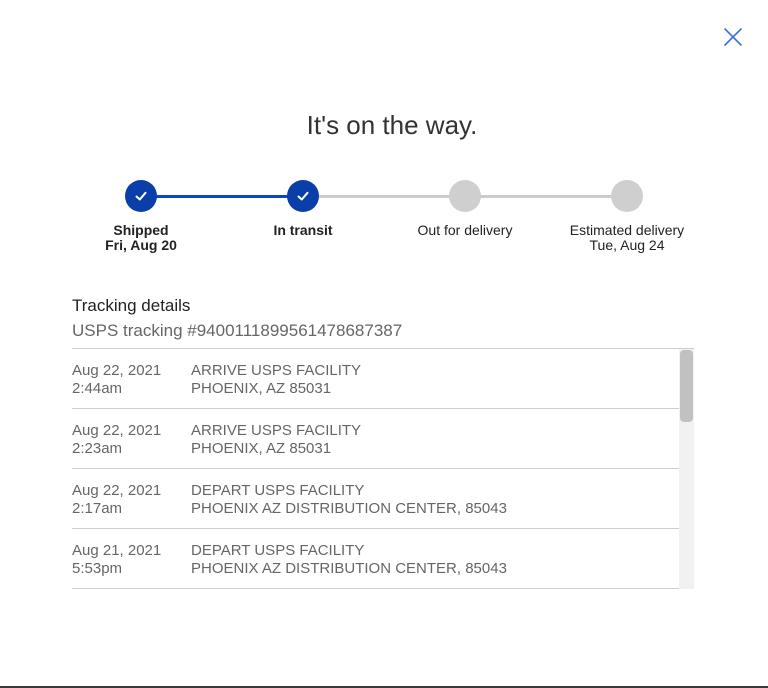  Describe the element at coordinates (222, 196) in the screenshot. I see `progress-line-shipped-transit` at that location.